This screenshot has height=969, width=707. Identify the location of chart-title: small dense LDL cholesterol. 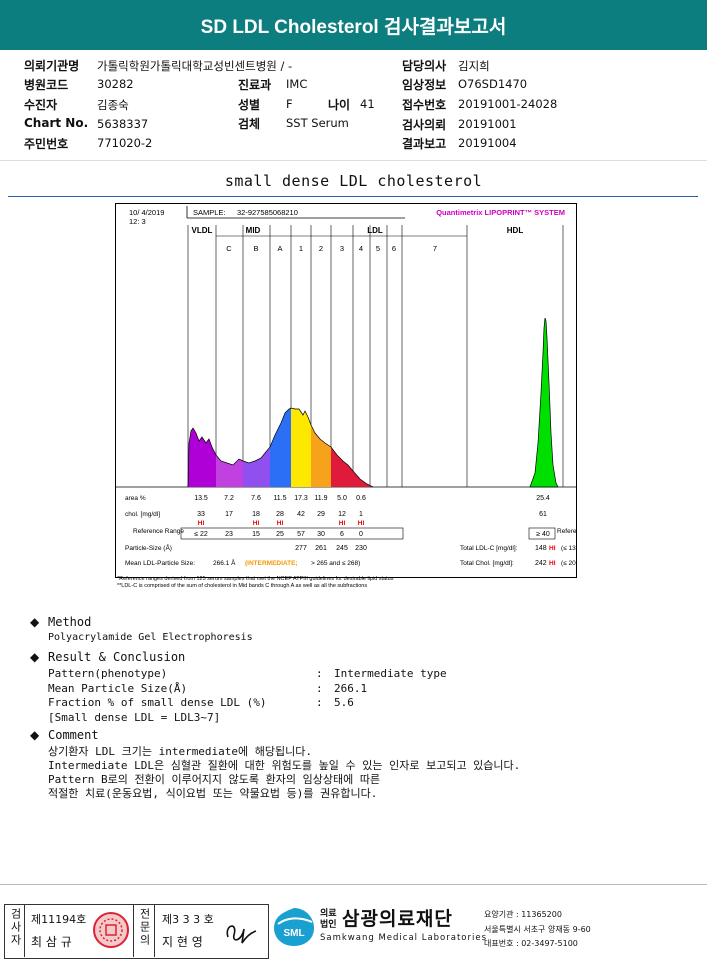
(353, 181).